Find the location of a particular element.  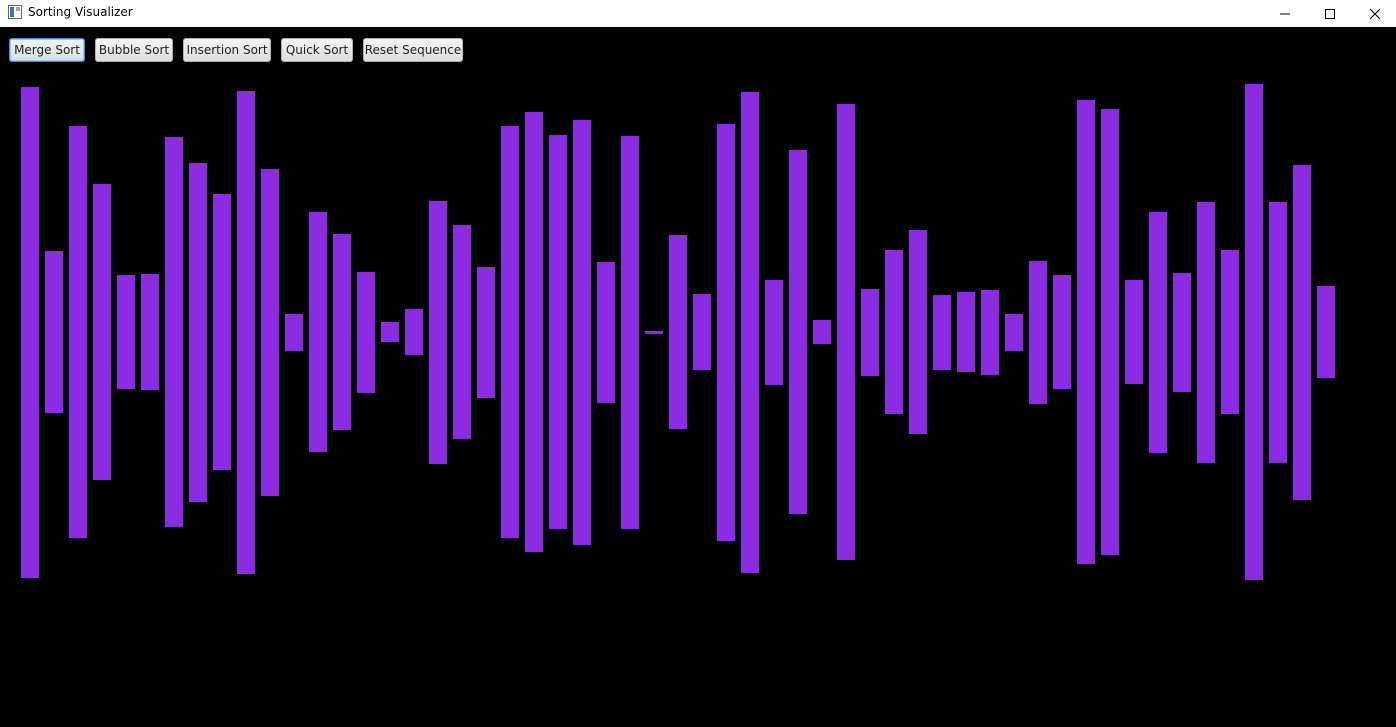

close-icon is located at coordinates (1375, 13).